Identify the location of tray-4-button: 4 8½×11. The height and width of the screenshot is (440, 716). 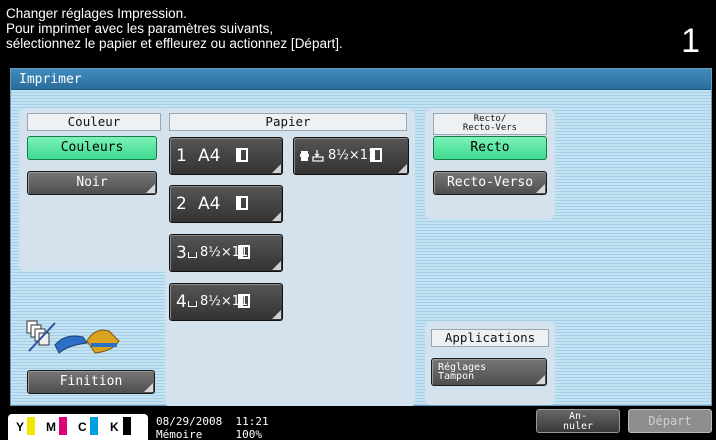
(226, 302).